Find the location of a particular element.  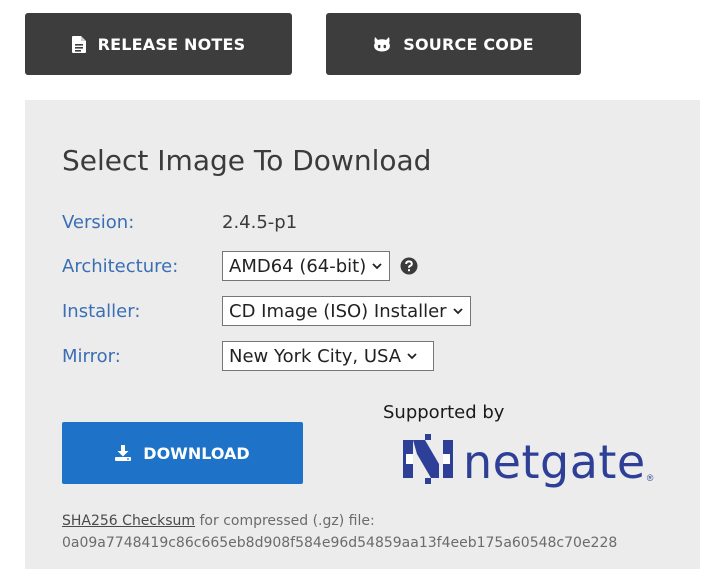

version-label: Version: is located at coordinates (98, 222).